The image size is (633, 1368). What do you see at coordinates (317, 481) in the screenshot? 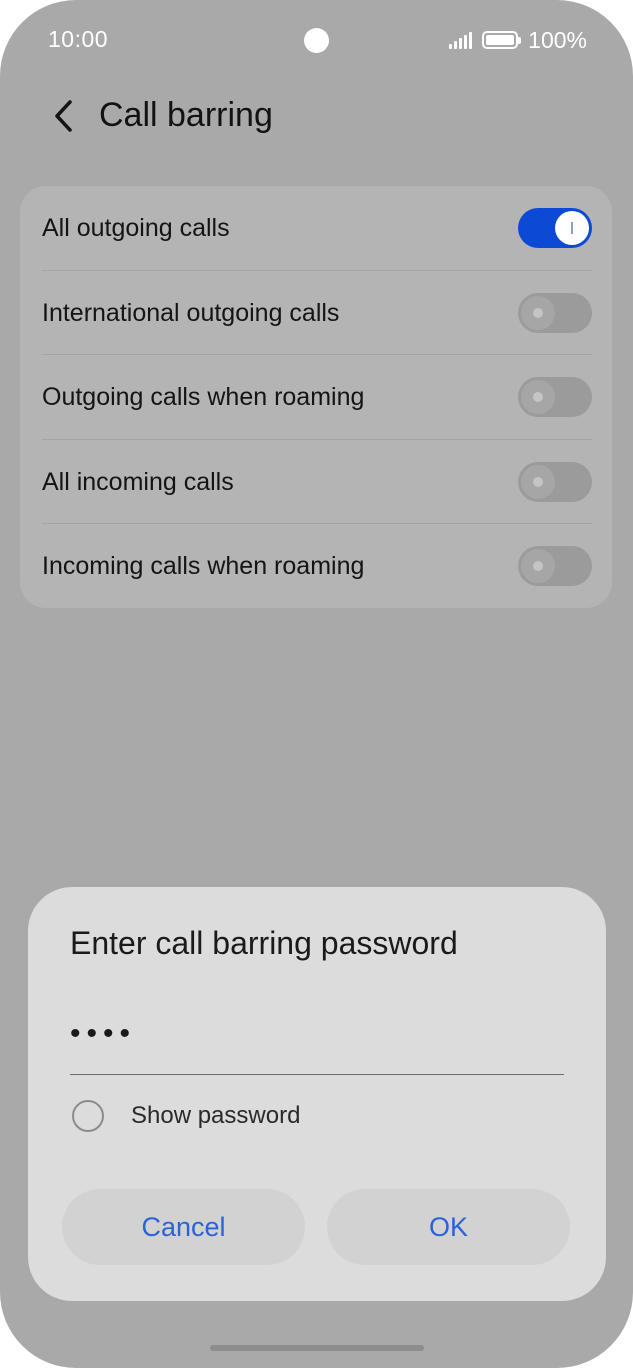
I see `setting-row-all-incoming: All incoming calls` at bounding box center [317, 481].